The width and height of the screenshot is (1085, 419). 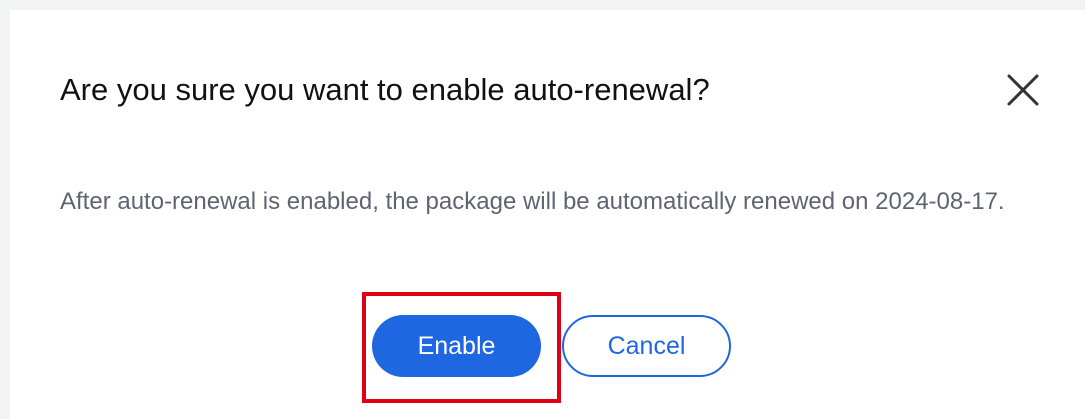 What do you see at coordinates (646, 346) in the screenshot?
I see `cancel-button: Cancel` at bounding box center [646, 346].